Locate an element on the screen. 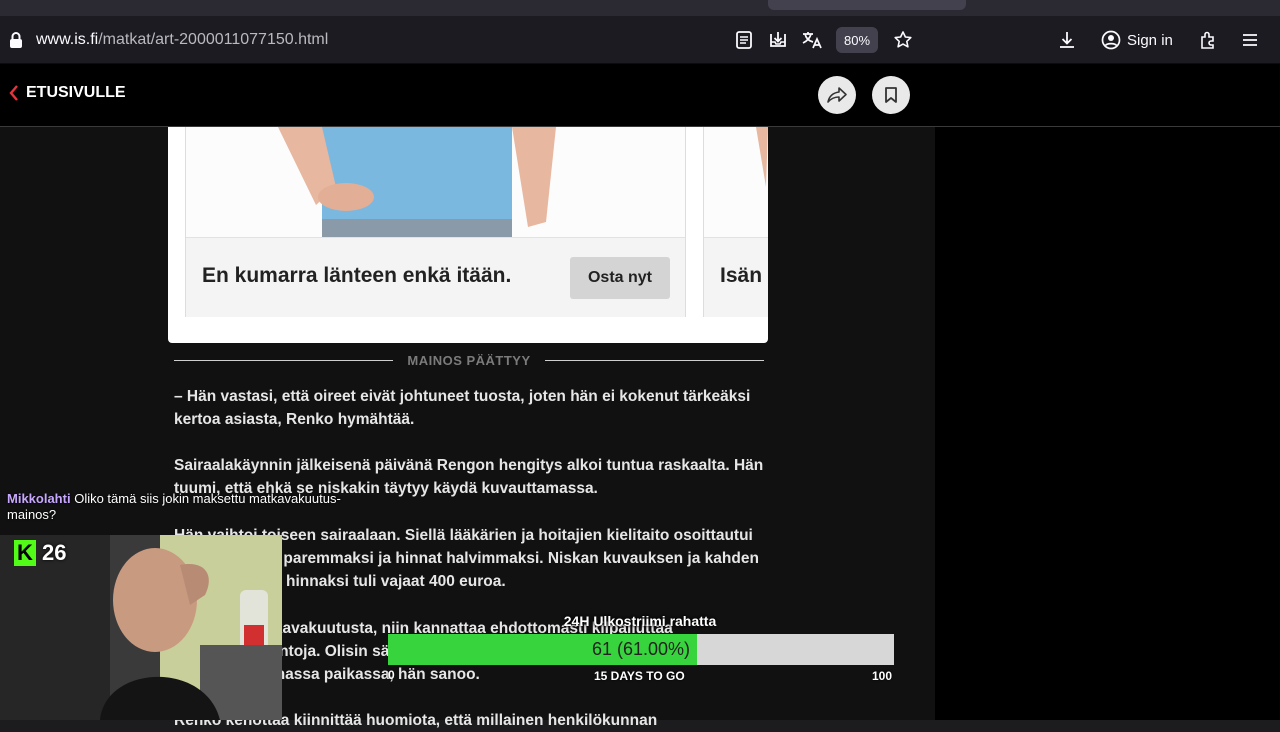 The image size is (1280, 732). viewer-count-badge: K 26 is located at coordinates (40, 553).